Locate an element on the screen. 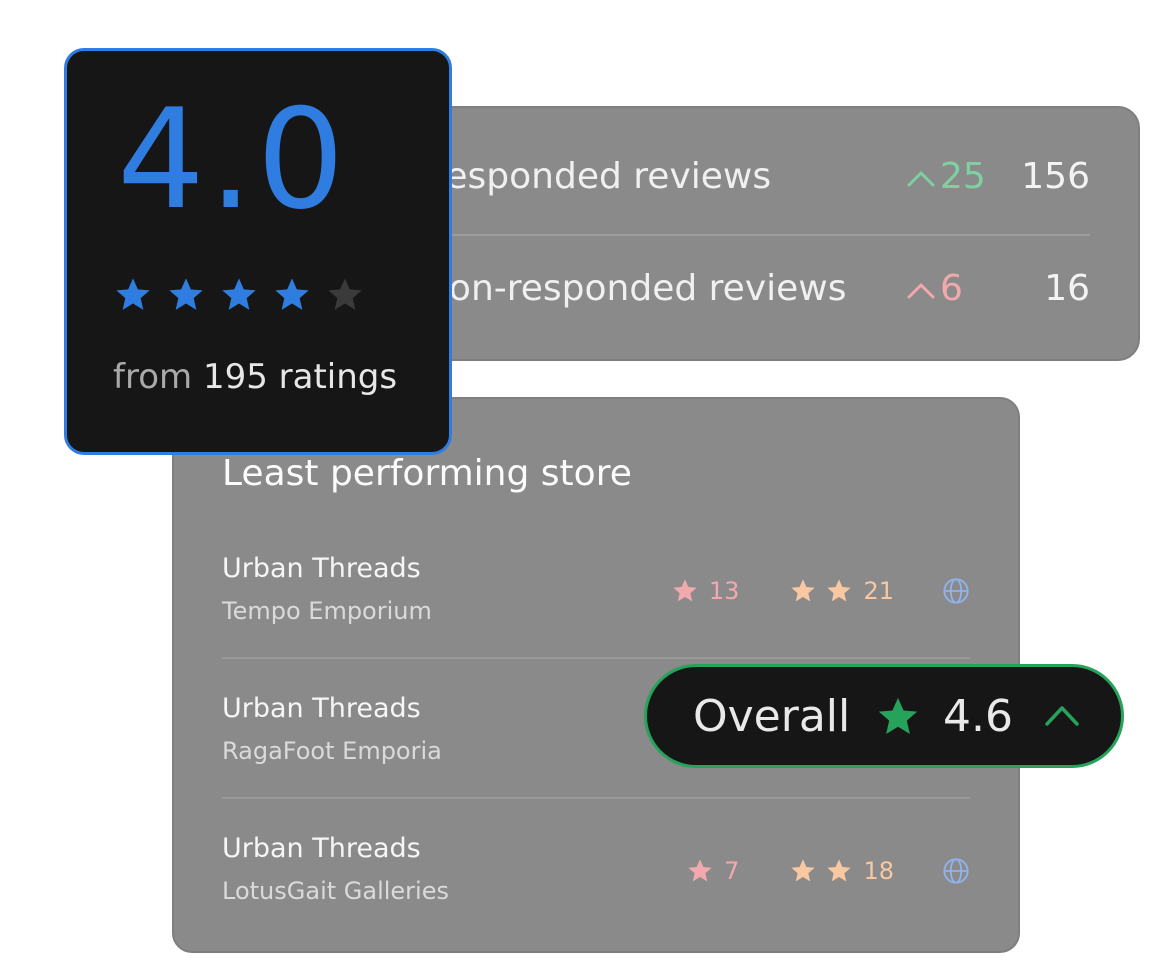 This screenshot has height=960, width=1172. store-metrics: 13 21 is located at coordinates (820, 591).